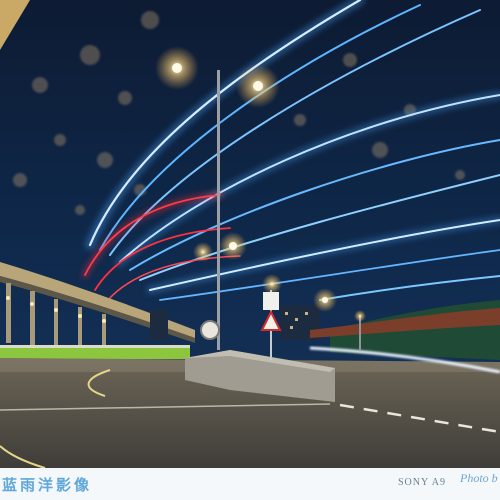 The width and height of the screenshot is (500, 500). Describe the element at coordinates (210, 330) in the screenshot. I see `barrier-sign` at that location.